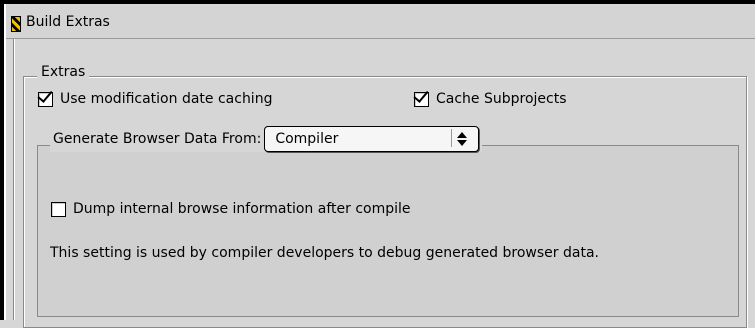 The height and width of the screenshot is (328, 755). What do you see at coordinates (16, 24) in the screenshot?
I see `panel-grip-icon` at bounding box center [16, 24].